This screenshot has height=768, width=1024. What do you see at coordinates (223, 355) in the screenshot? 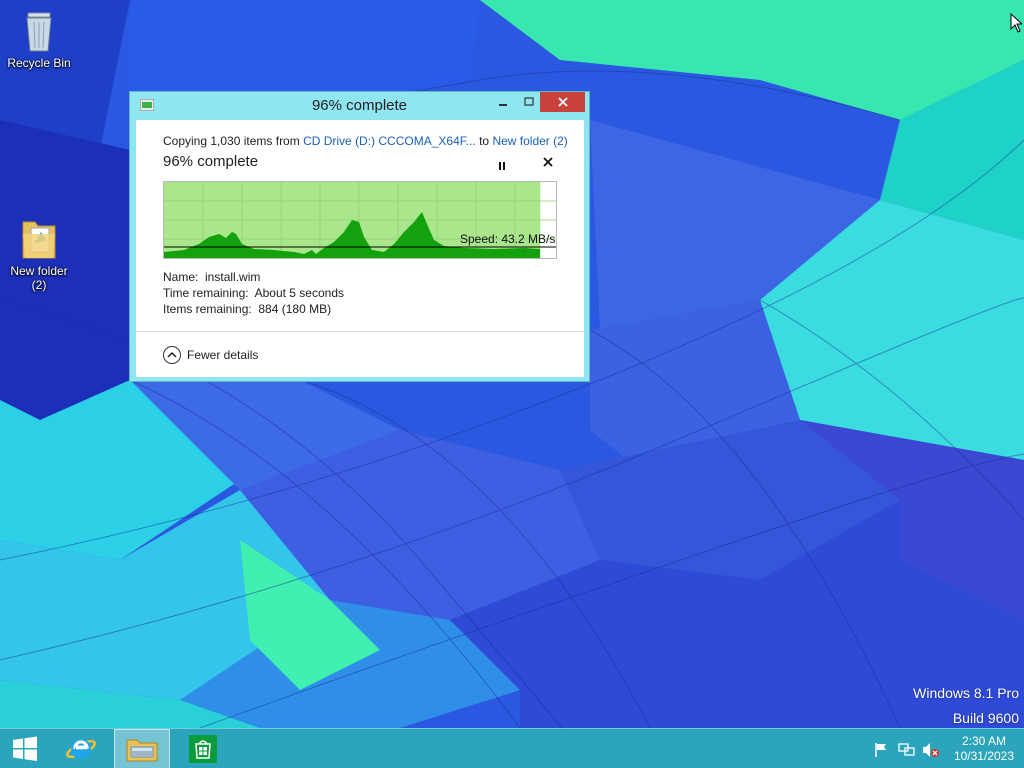
I see `fewer-details-label: Fewer details` at bounding box center [223, 355].